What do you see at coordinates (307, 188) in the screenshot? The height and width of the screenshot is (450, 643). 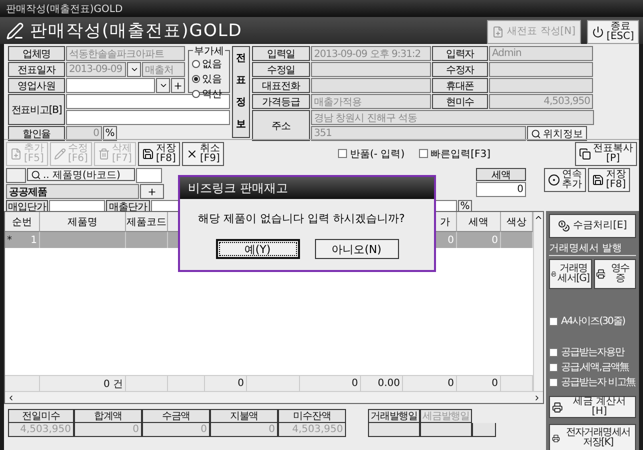 I see `dialog-title: 비즈링크 판매재고` at bounding box center [307, 188].